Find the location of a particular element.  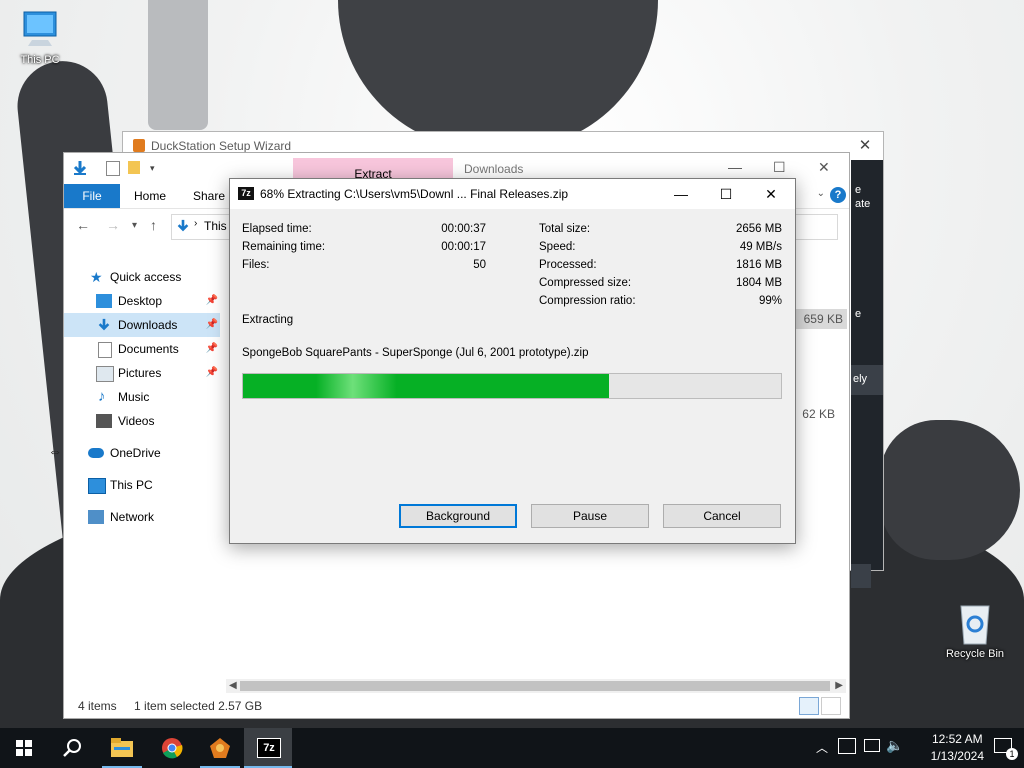

nav-item-desktop: Desktop 📌 is located at coordinates (142, 301).